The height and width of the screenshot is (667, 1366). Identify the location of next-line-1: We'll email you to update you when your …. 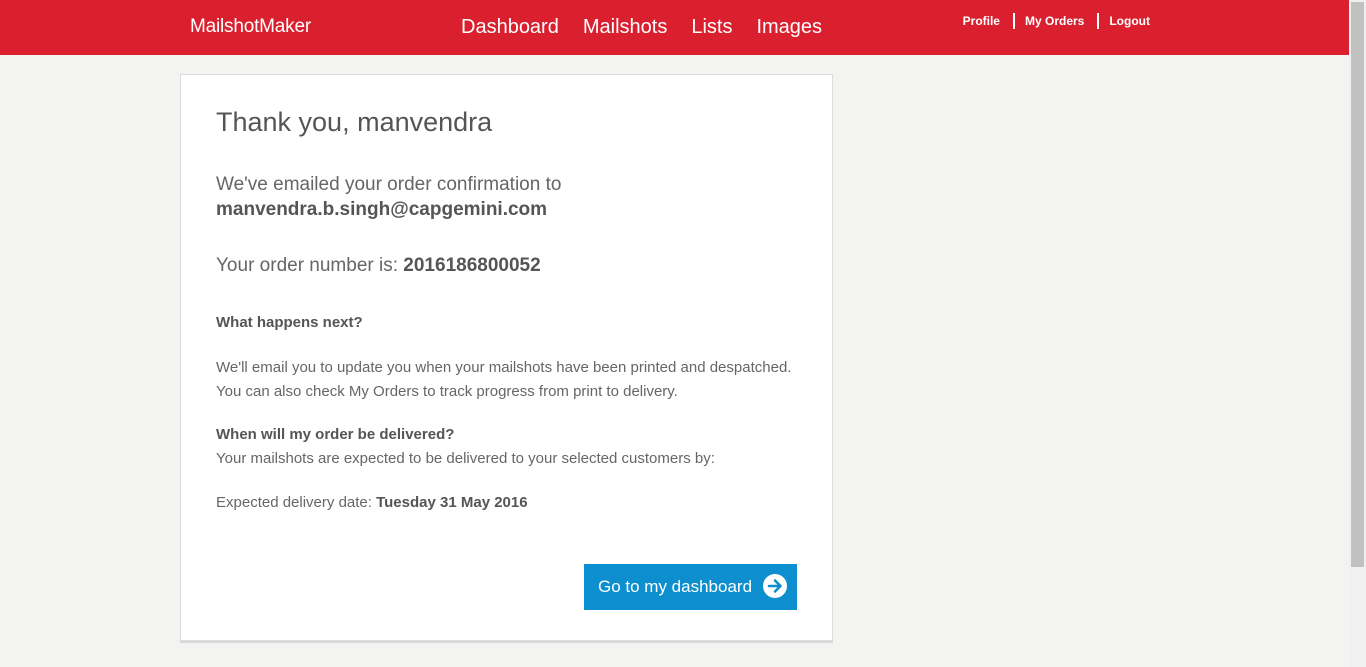
(504, 367).